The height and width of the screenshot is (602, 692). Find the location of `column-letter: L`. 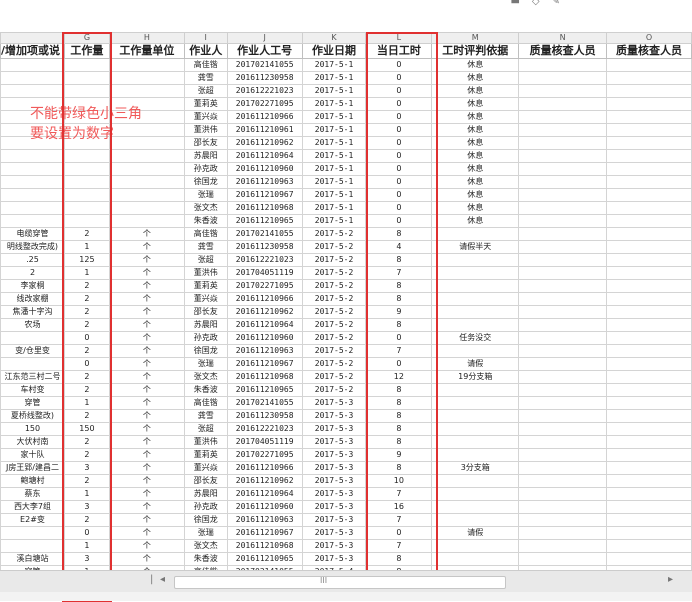

column-letter: L is located at coordinates (399, 38).